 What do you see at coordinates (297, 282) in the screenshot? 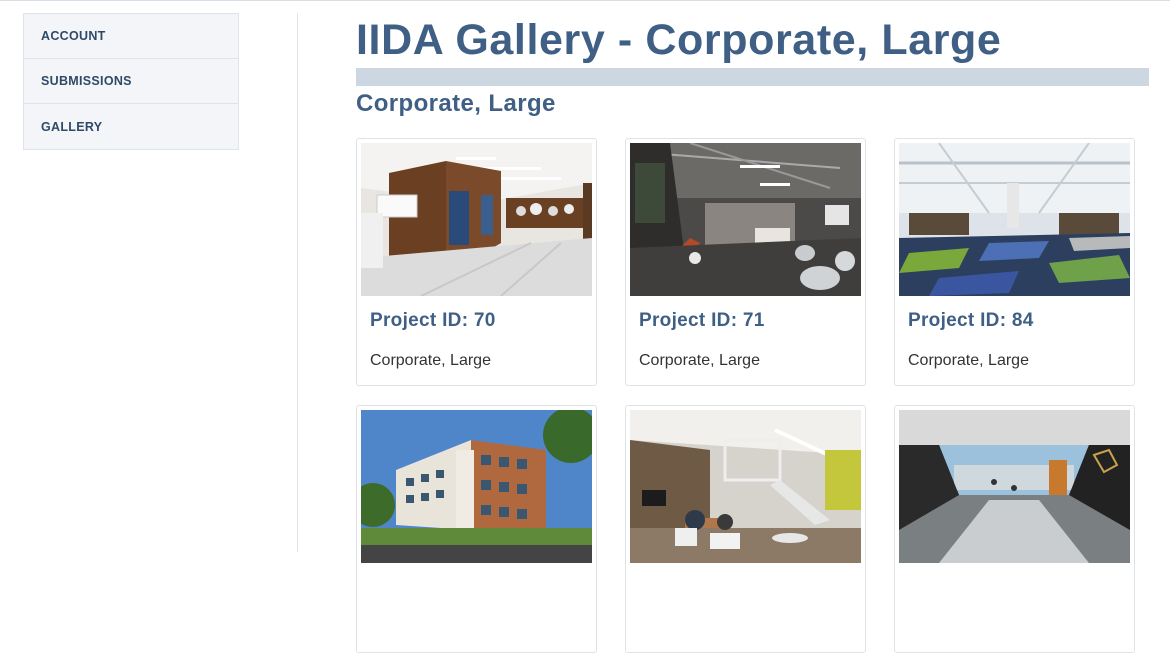
I see `sidebar-divider` at bounding box center [297, 282].